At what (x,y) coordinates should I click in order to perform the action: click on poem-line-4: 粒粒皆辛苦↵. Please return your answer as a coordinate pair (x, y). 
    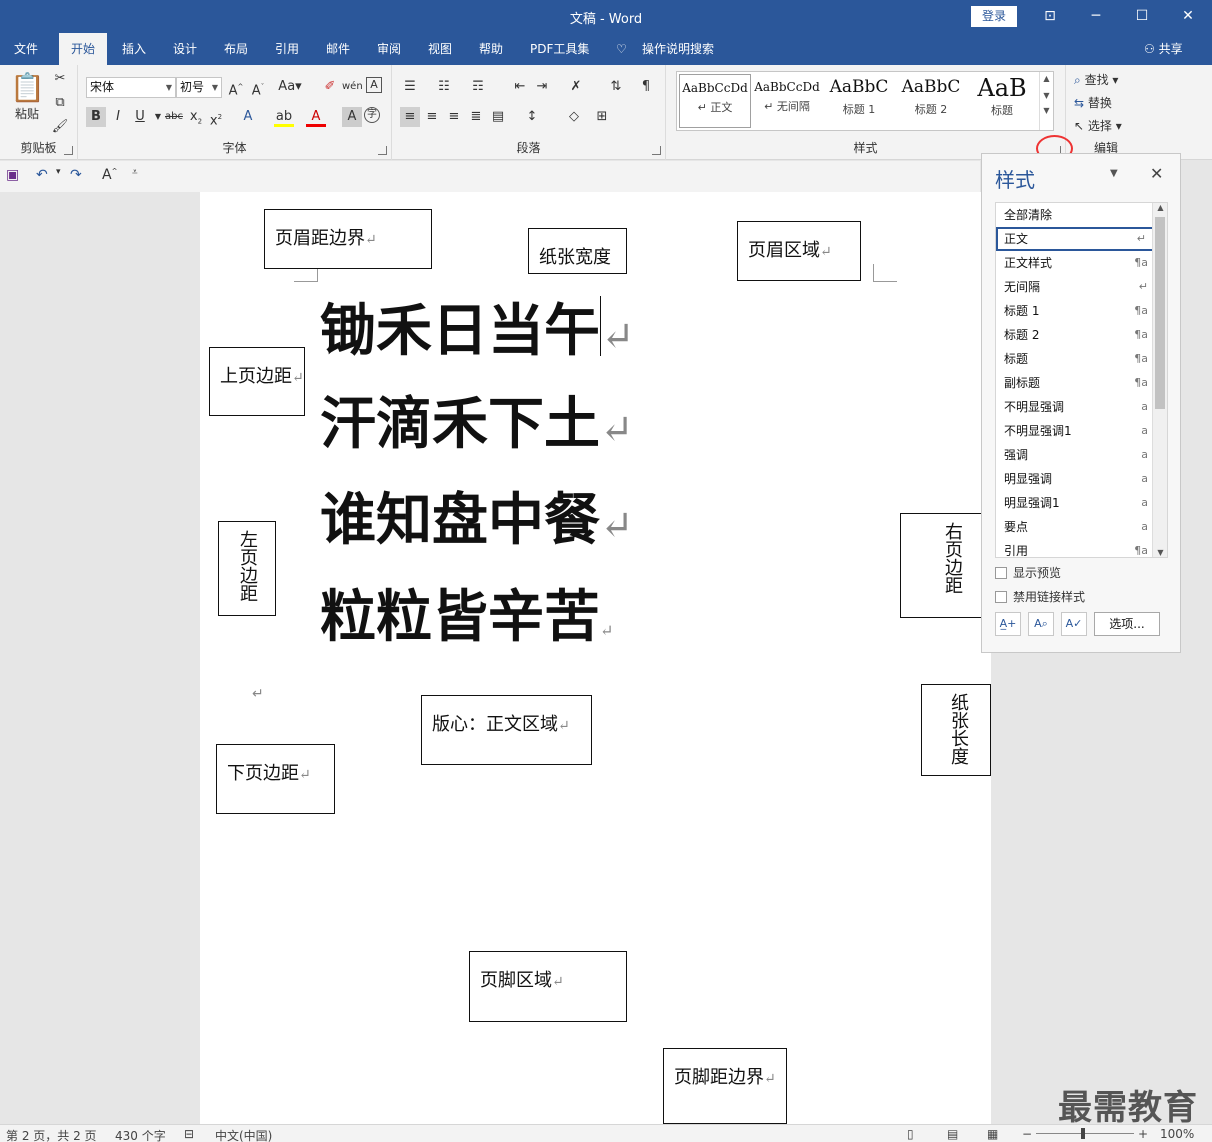
    Looking at the image, I should click on (466, 624).